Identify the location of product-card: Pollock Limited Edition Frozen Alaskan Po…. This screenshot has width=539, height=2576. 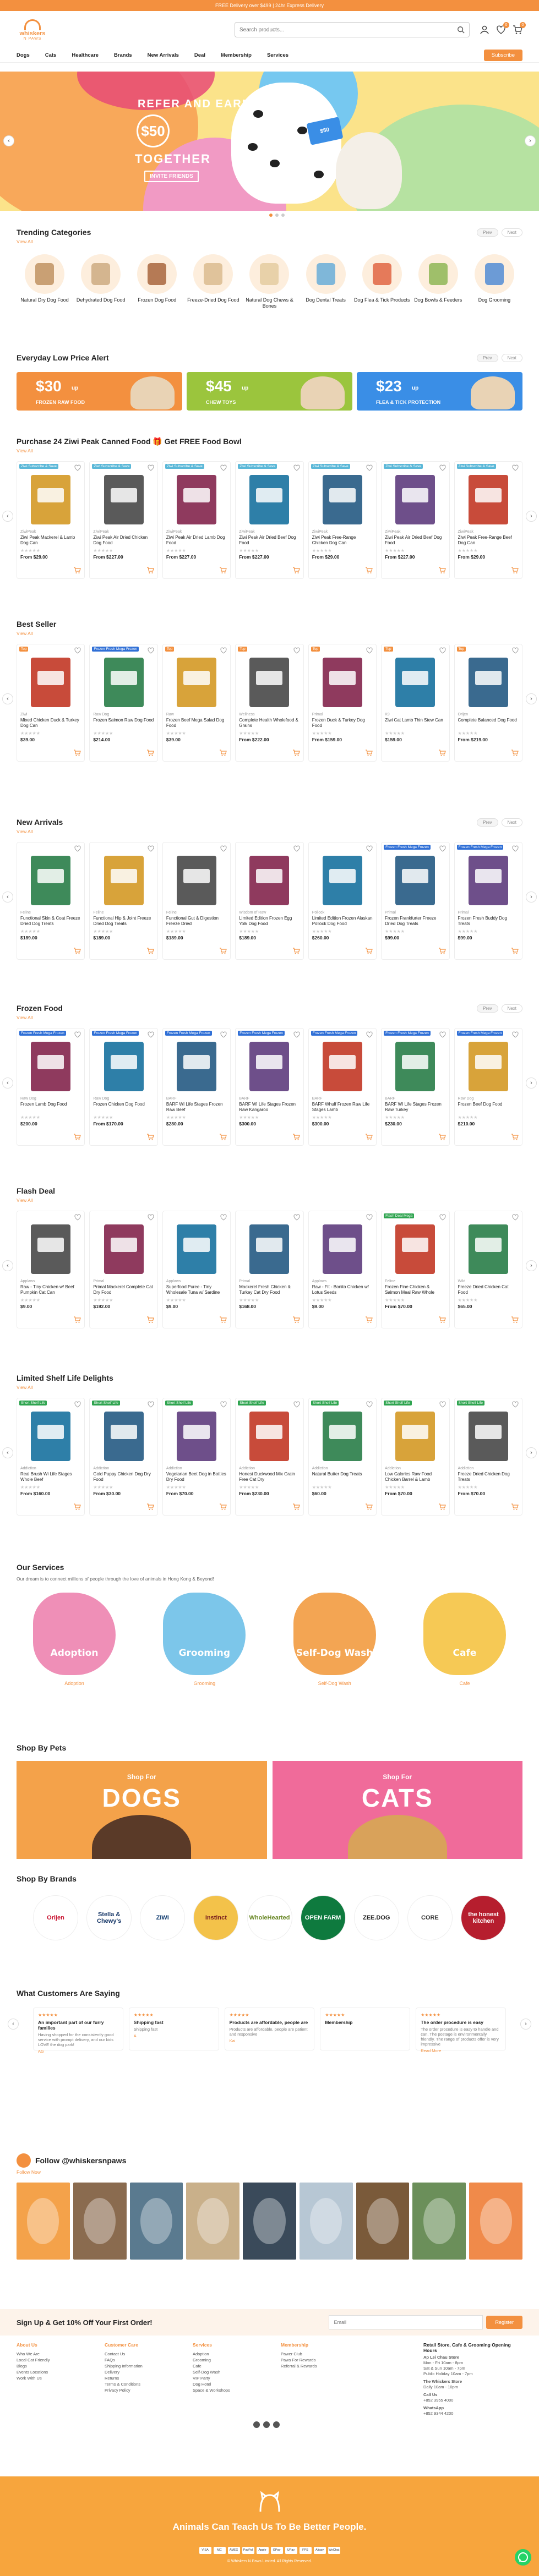
(342, 901).